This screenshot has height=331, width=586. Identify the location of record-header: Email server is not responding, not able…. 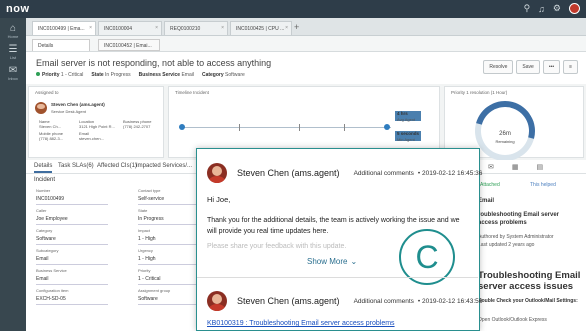
(306, 68).